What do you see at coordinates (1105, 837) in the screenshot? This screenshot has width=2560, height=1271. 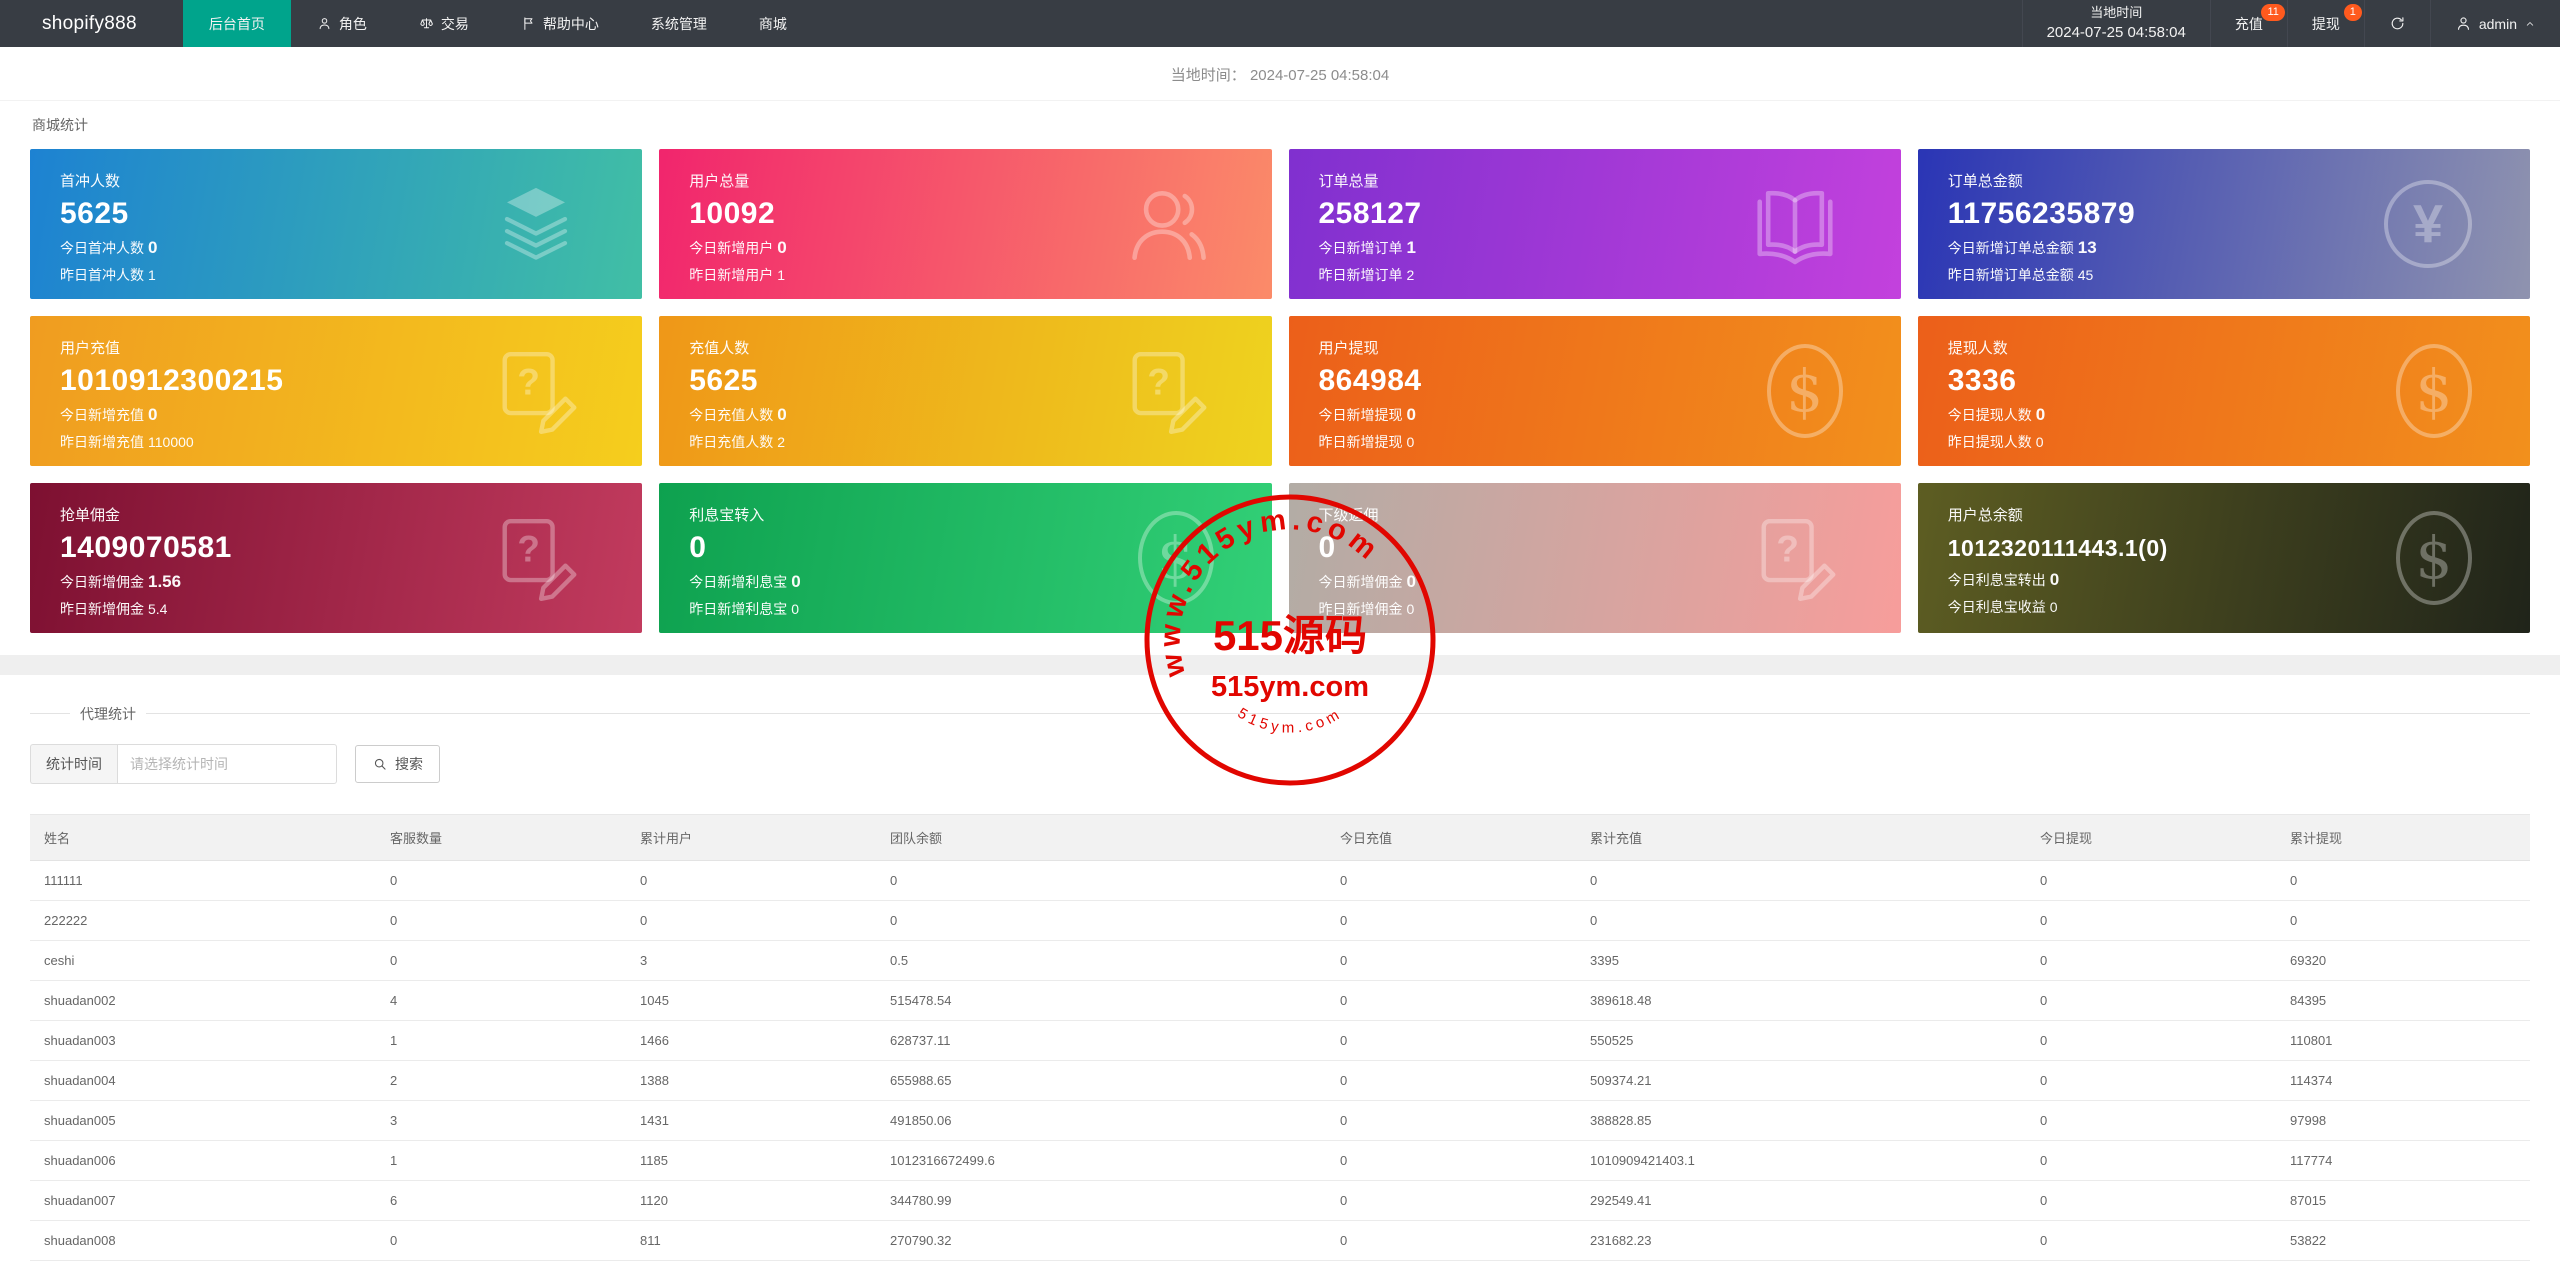 I see `table-header-cell: 团队余额` at bounding box center [1105, 837].